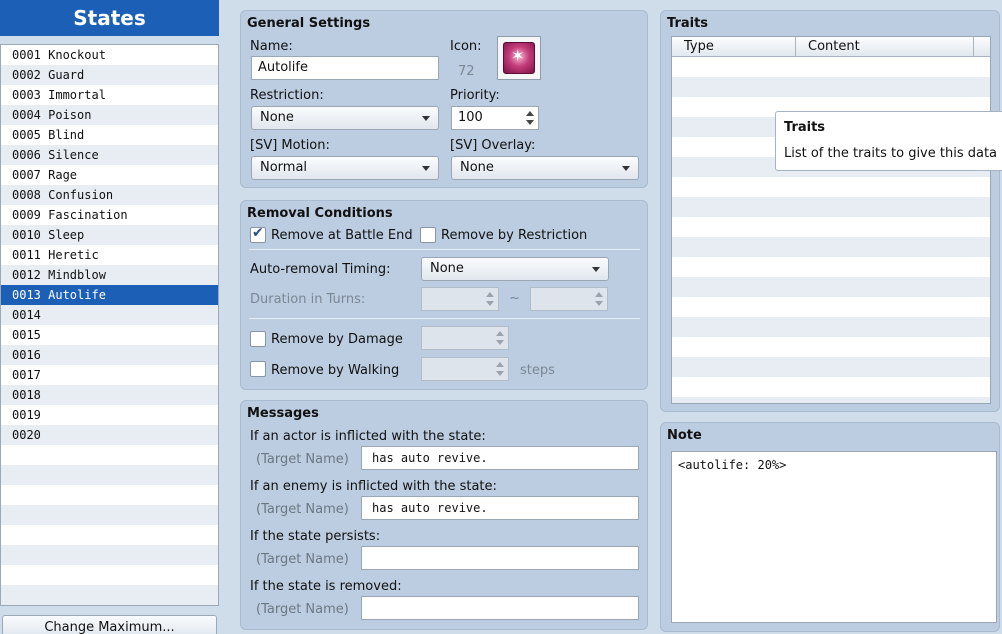  I want to click on remove-damage-label: Remove by Damage, so click(337, 339).